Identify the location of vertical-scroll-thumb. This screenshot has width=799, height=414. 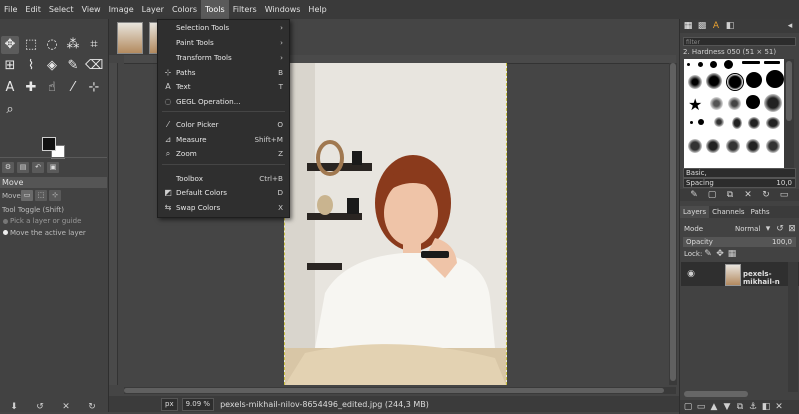
(673, 222).